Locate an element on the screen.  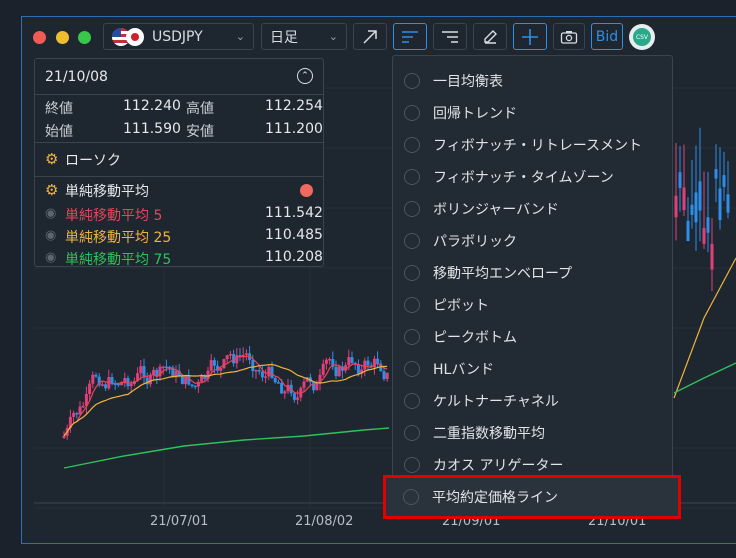
crosshair-button is located at coordinates (530, 36).